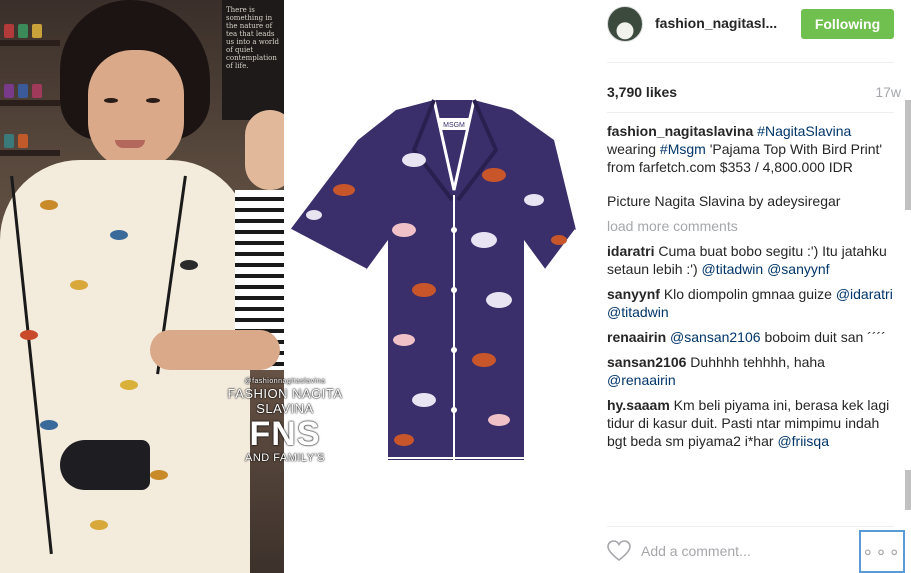  What do you see at coordinates (215, 350) in the screenshot?
I see `arm` at bounding box center [215, 350].